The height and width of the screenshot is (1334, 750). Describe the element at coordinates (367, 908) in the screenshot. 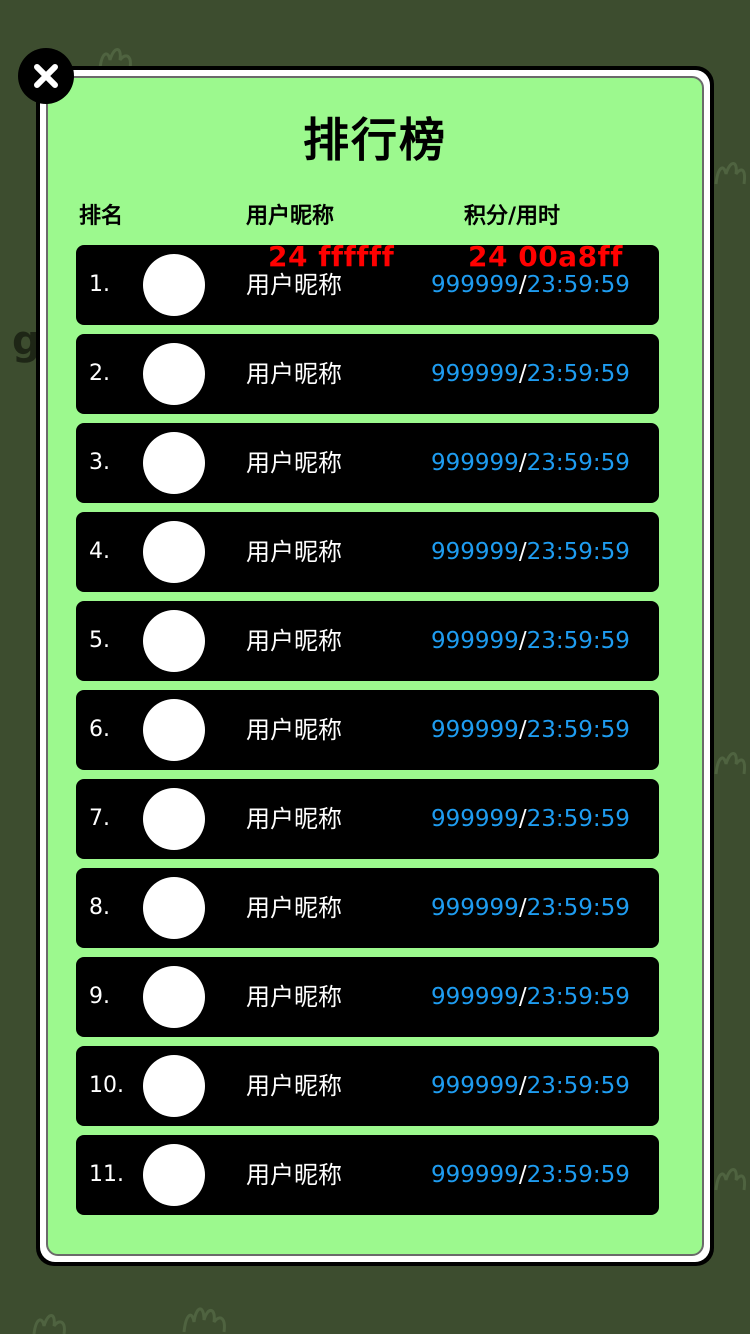

I see `leaderboard-row: 8. 用户昵称 999999/23:59:59` at that location.